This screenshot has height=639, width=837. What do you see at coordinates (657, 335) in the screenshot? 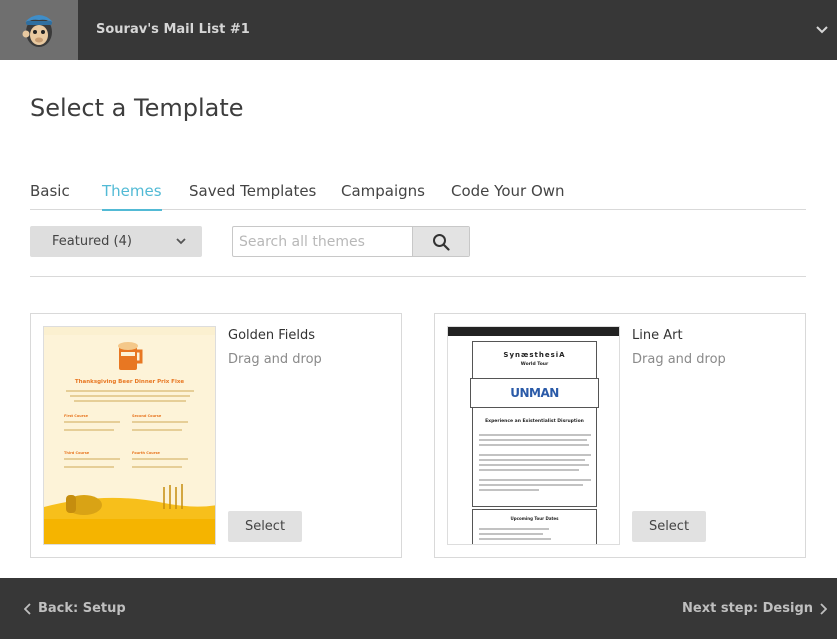
I see `template-name: Line Art` at bounding box center [657, 335].